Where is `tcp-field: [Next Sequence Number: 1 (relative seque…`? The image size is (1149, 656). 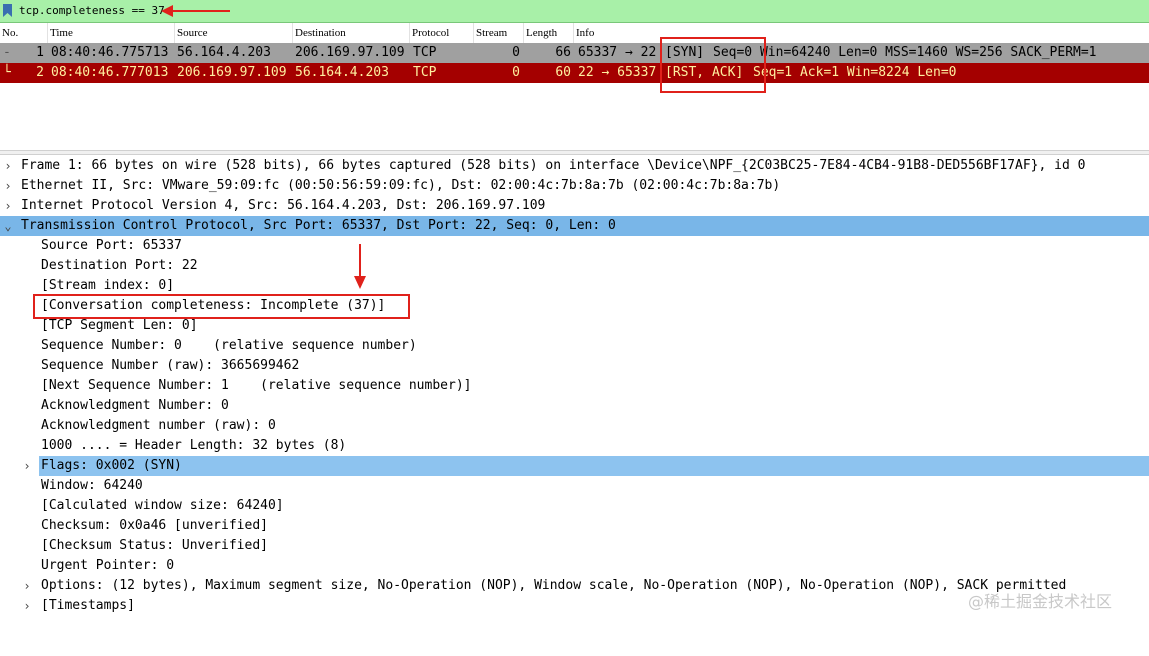 tcp-field: [Next Sequence Number: 1 (relative seque… is located at coordinates (574, 386).